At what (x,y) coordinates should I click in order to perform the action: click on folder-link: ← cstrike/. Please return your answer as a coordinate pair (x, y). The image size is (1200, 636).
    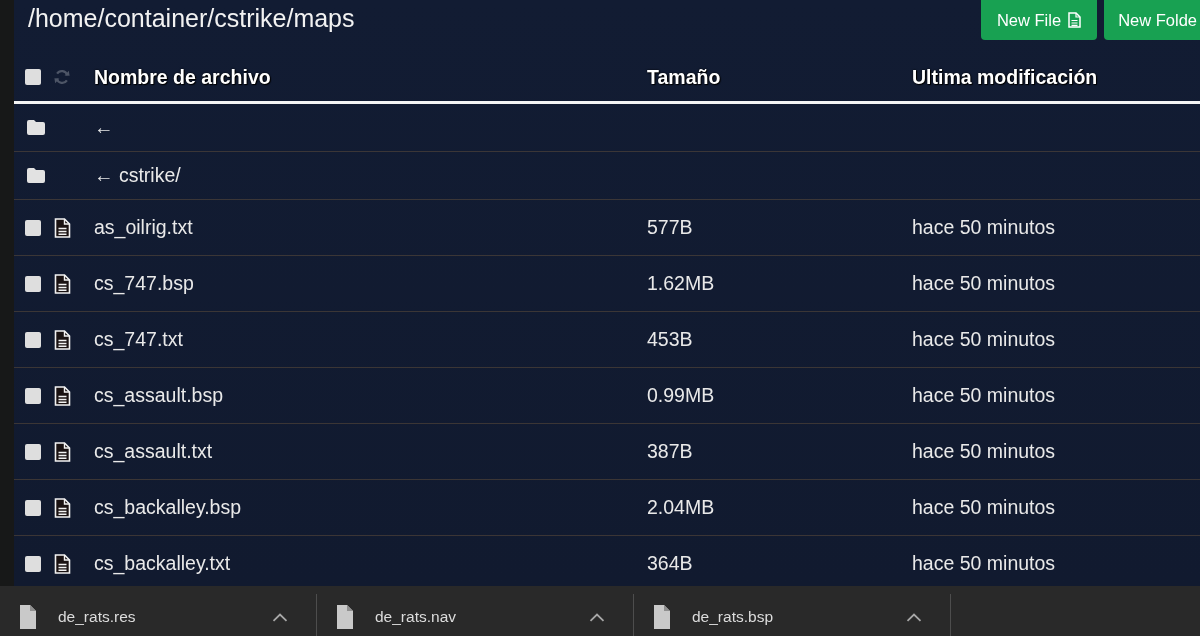
    Looking at the image, I should click on (370, 175).